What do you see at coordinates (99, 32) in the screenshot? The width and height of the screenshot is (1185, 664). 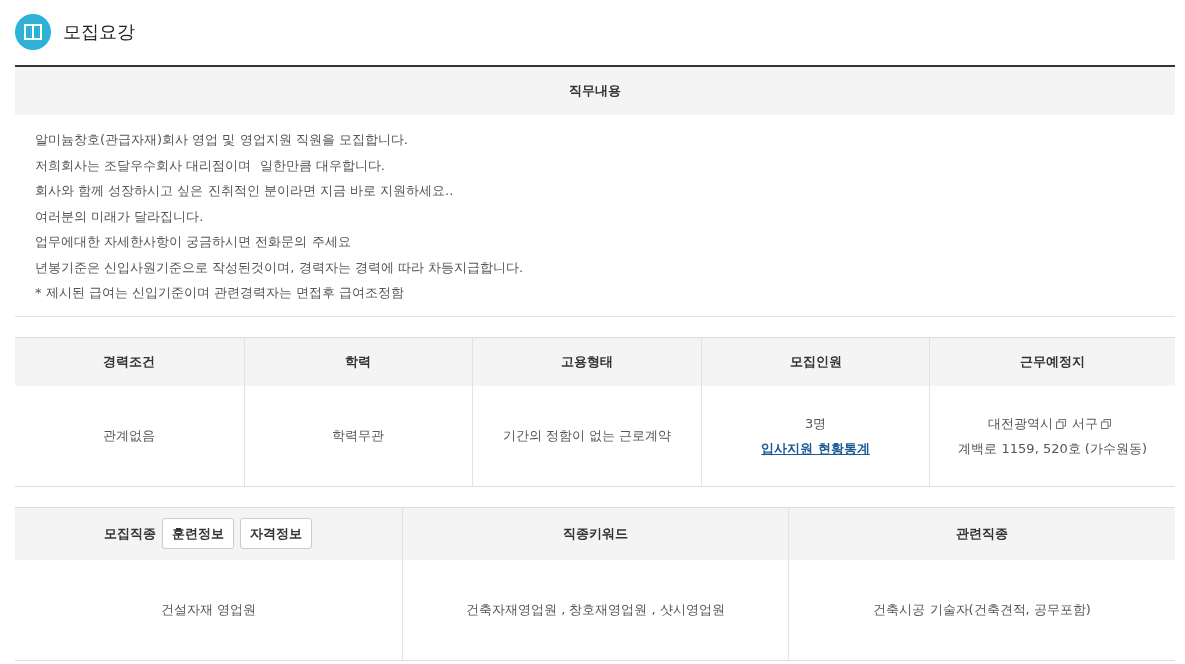 I see `section-title: 모집요강` at bounding box center [99, 32].